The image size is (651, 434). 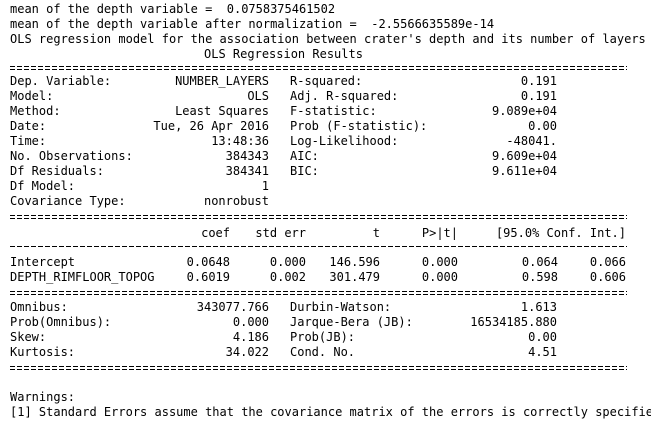 I want to click on diagnostic-value: 16534185.880, so click(x=513, y=322).